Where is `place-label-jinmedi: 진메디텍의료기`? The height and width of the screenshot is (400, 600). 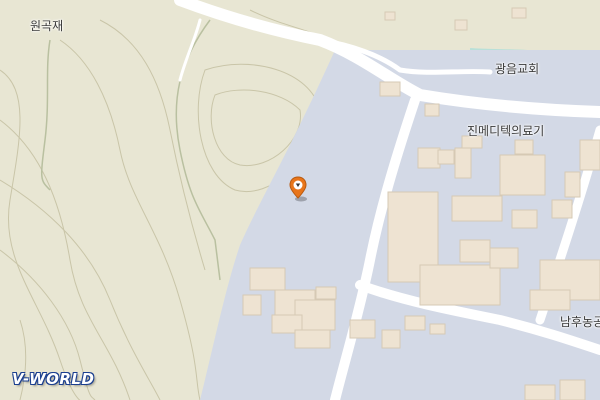
place-label-jinmedi: 진메디텍의료기 is located at coordinates (506, 131).